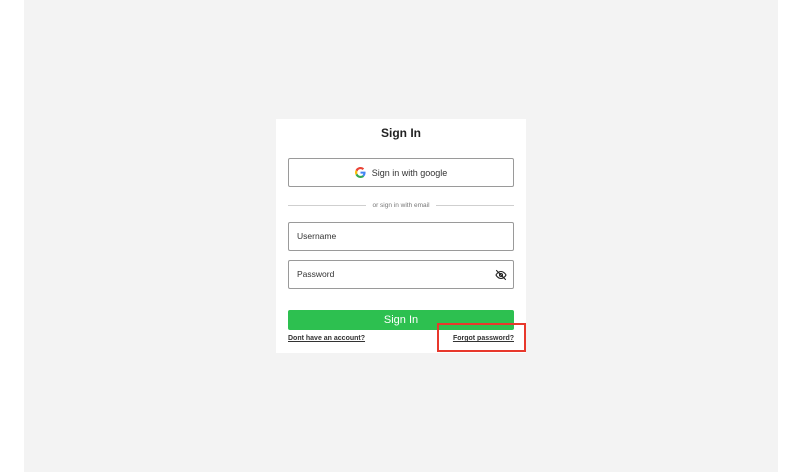 Image resolution: width=802 pixels, height=472 pixels. Describe the element at coordinates (401, 320) in the screenshot. I see `sign-in-button: Sign In` at that location.